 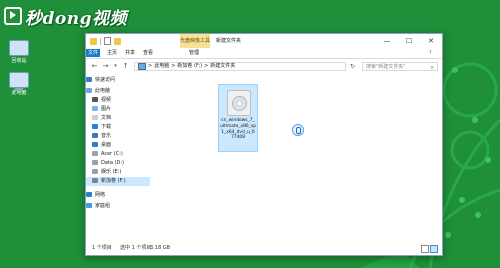 I want to click on download-icon, so click(x=95, y=126).